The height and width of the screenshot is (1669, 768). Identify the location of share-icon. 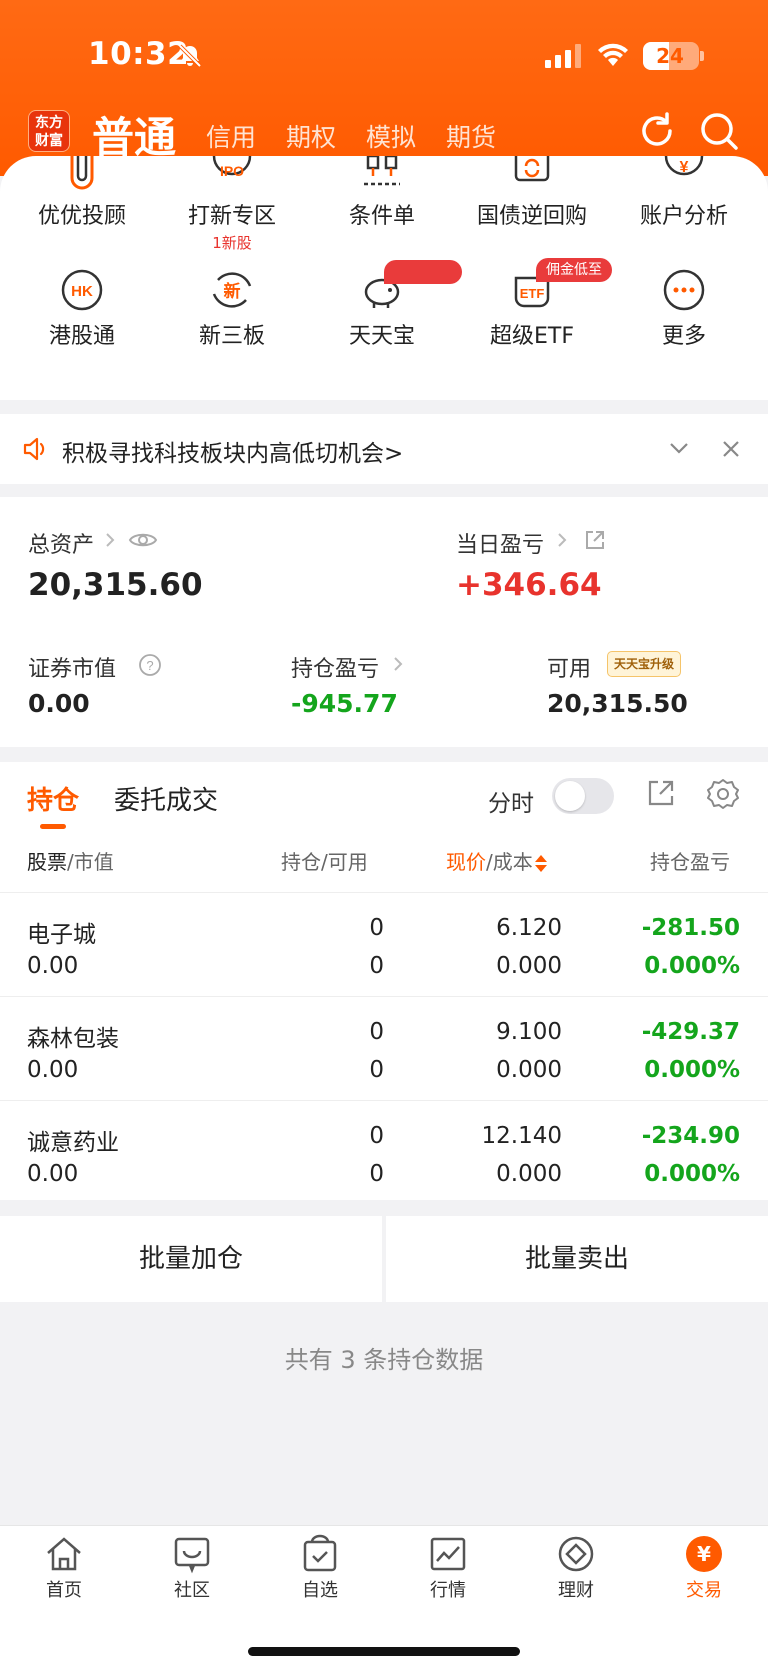
(595, 540).